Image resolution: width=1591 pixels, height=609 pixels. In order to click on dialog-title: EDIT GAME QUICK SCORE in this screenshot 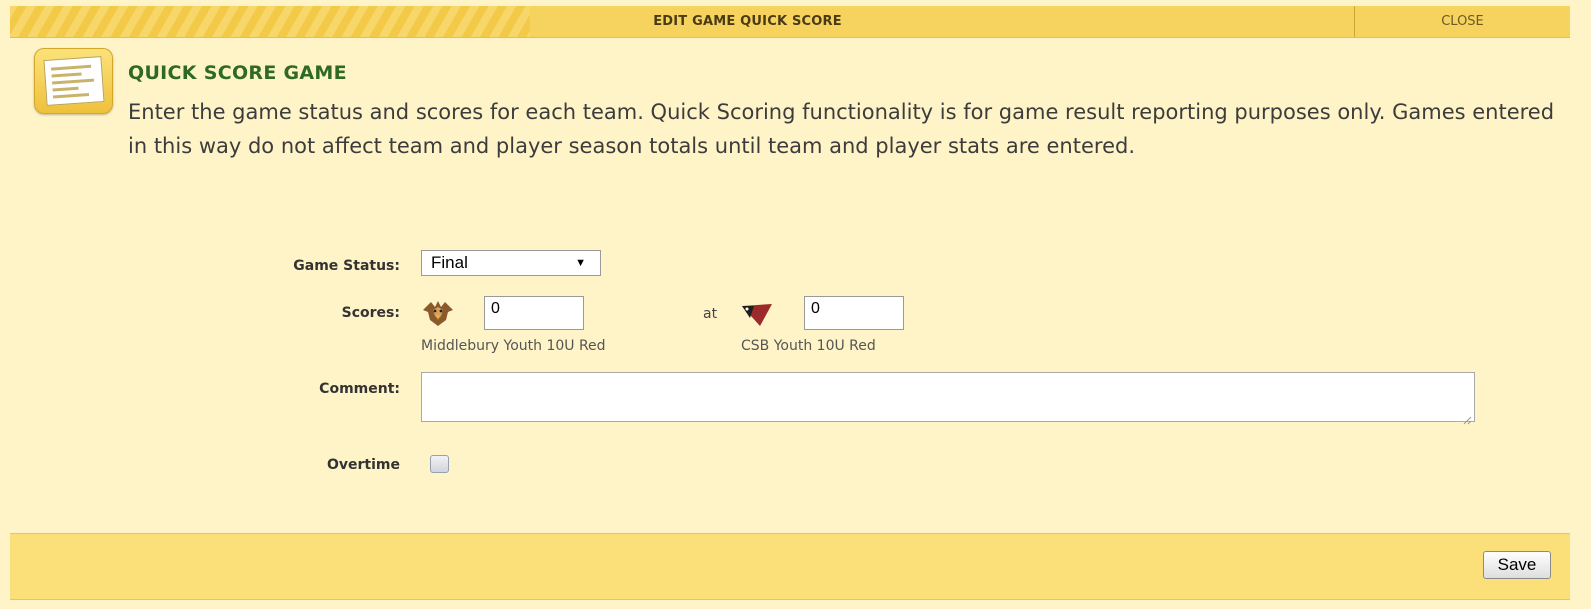, I will do `click(747, 21)`.